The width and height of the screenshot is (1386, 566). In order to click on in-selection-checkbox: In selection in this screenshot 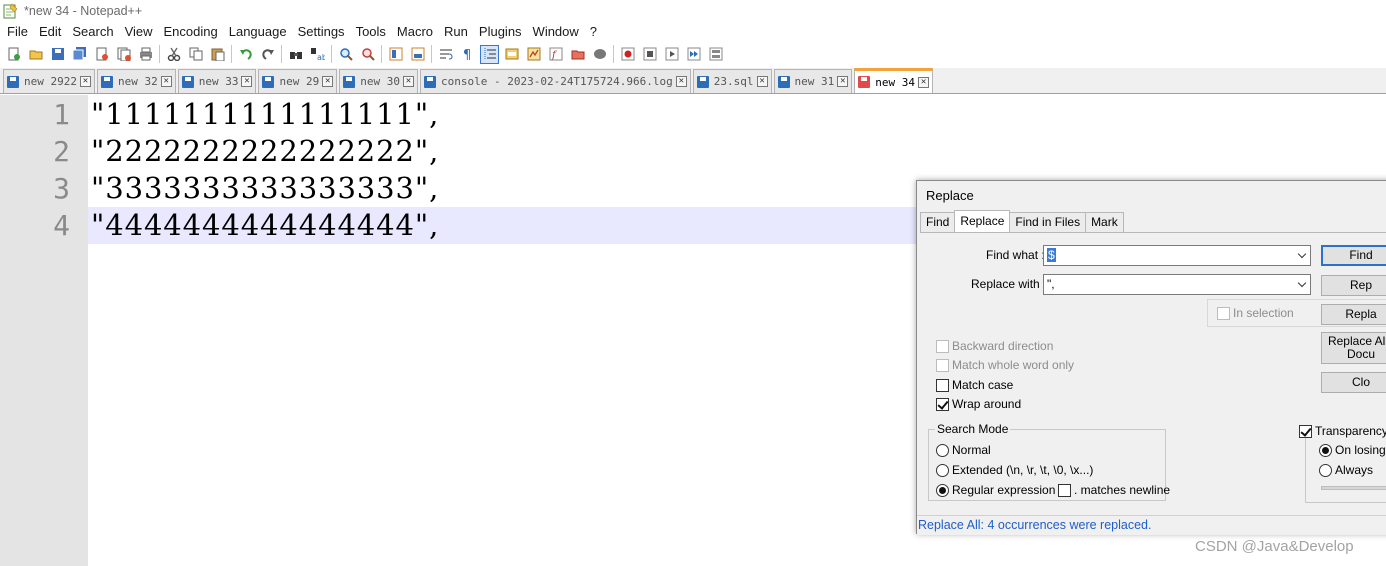, I will do `click(1255, 313)`.